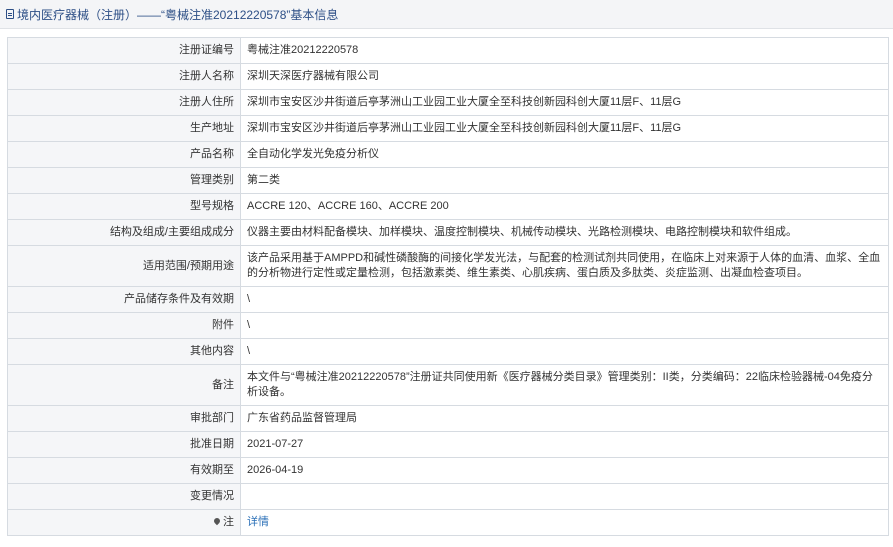  I want to click on field-value, so click(564, 496).